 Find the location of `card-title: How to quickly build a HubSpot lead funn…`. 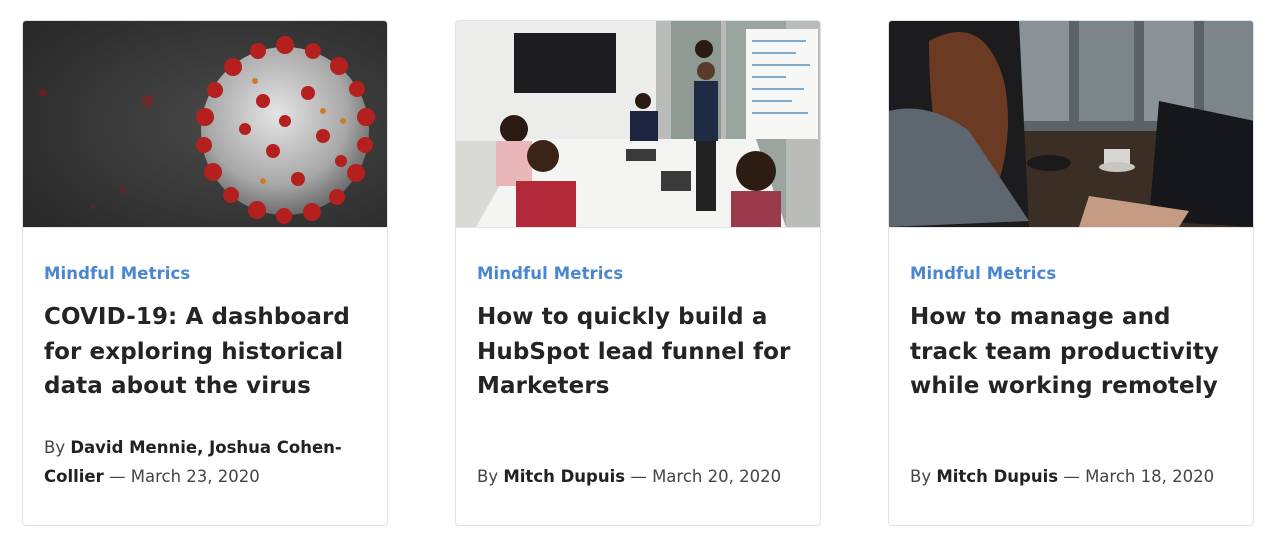

card-title: How to quickly build a HubSpot lead funn… is located at coordinates (638, 352).